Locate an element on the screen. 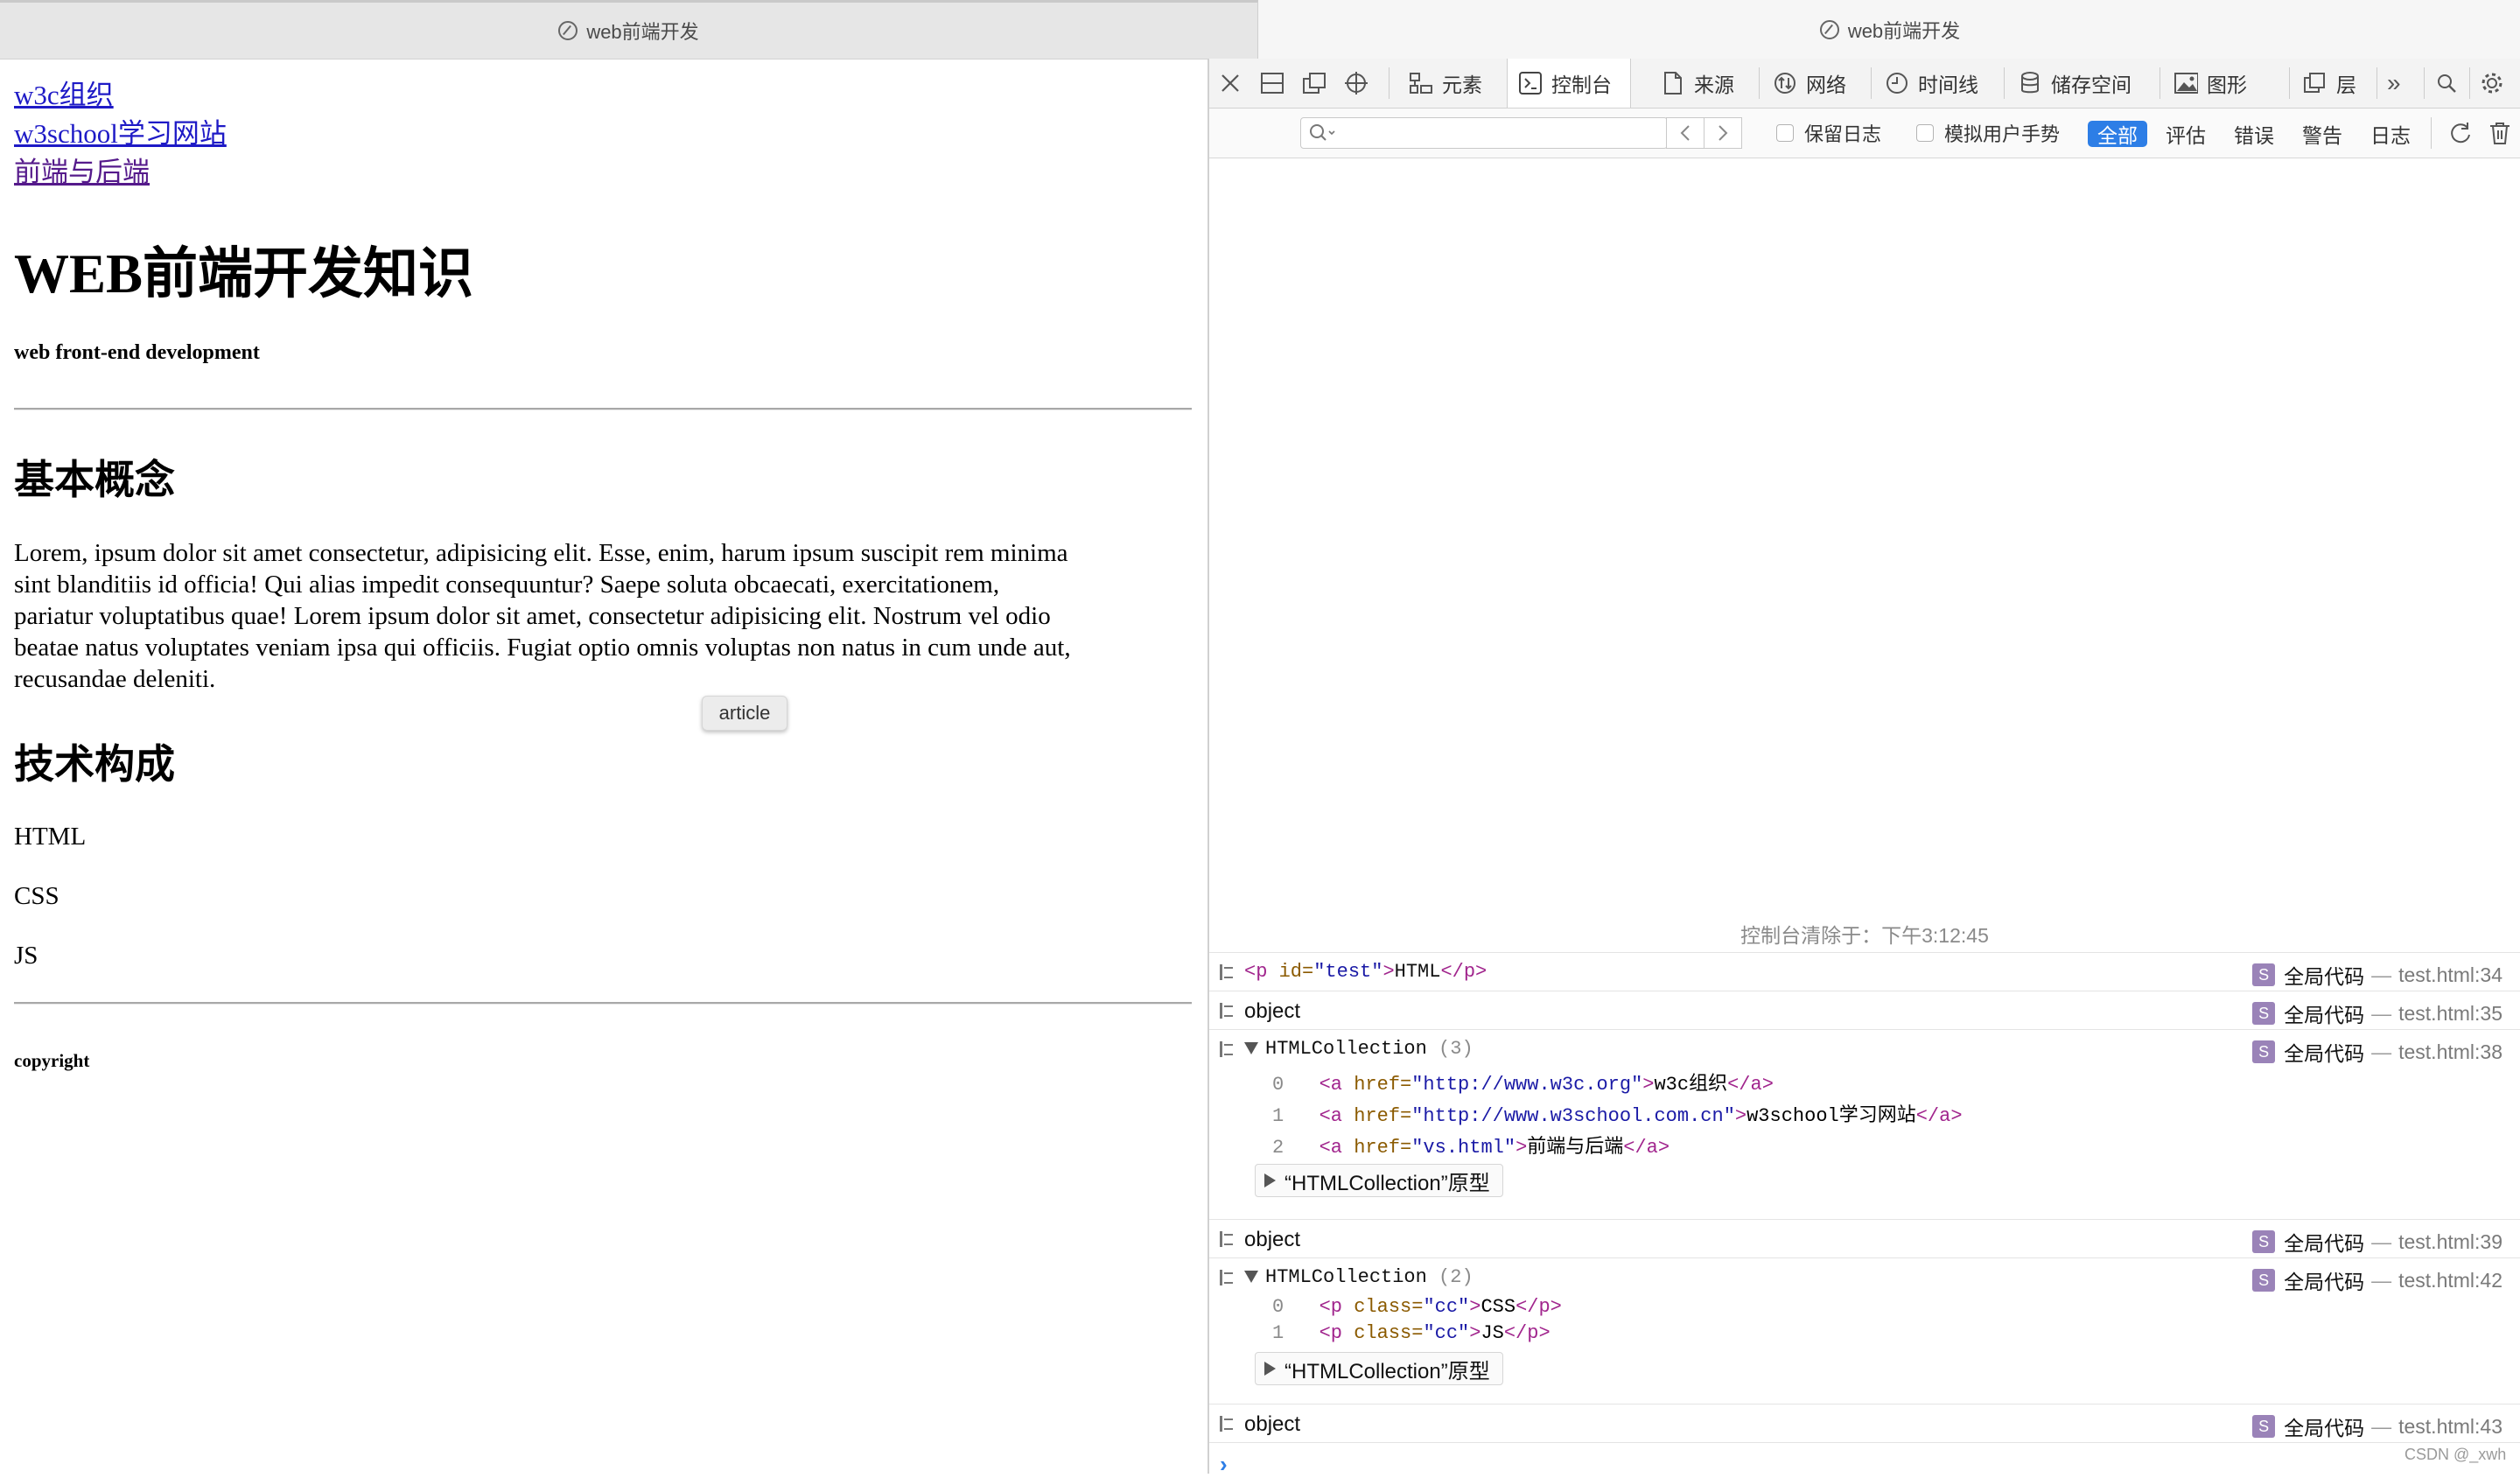 The width and height of the screenshot is (2520, 1478). attr-value: "test" is located at coordinates (1348, 972).